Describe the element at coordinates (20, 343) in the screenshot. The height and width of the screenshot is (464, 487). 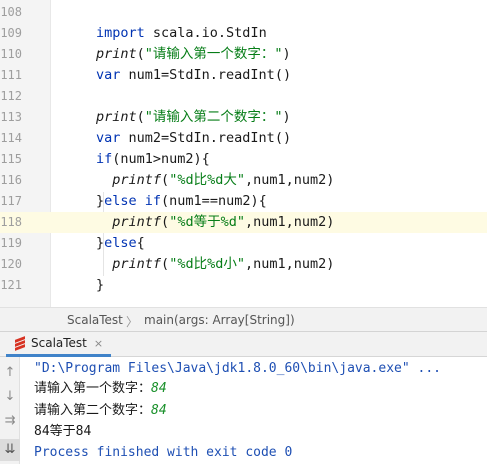
I see `scala-run-config-icon` at that location.